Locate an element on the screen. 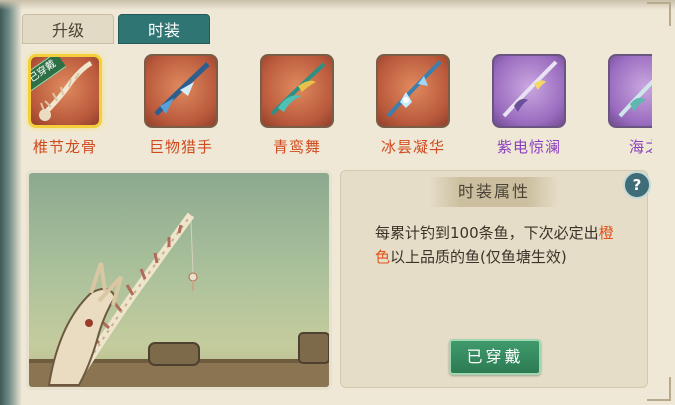 This screenshot has width=675, height=405. top-border-decoration is located at coordinates (337, 5).